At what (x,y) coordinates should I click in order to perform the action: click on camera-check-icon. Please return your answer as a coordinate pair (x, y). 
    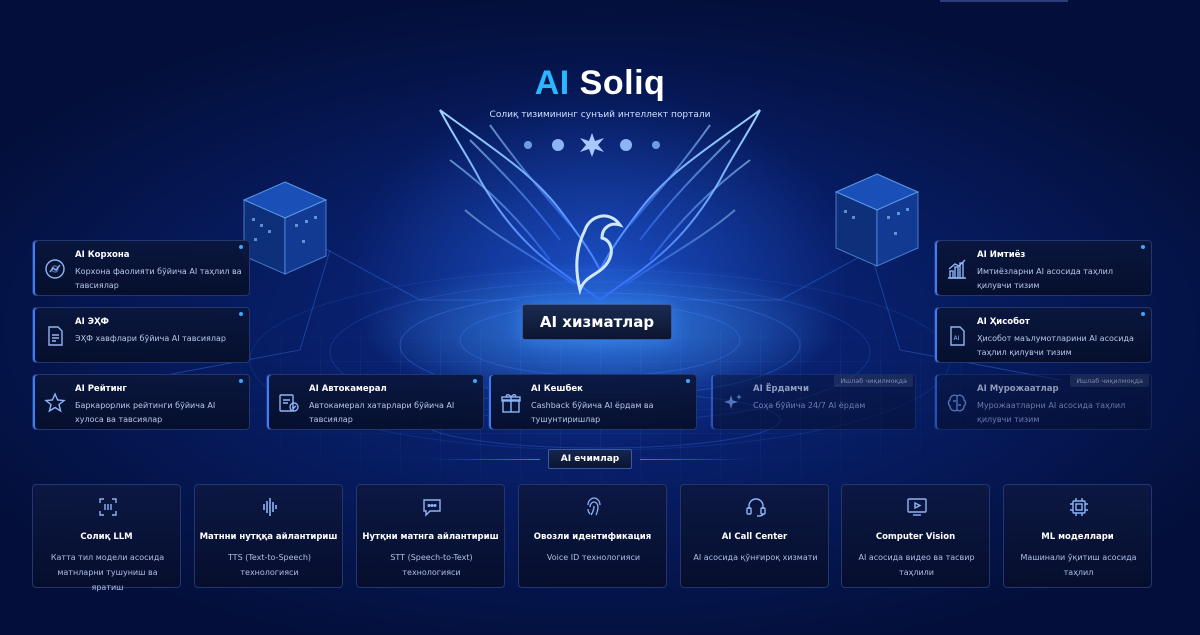
    Looking at the image, I should click on (289, 403).